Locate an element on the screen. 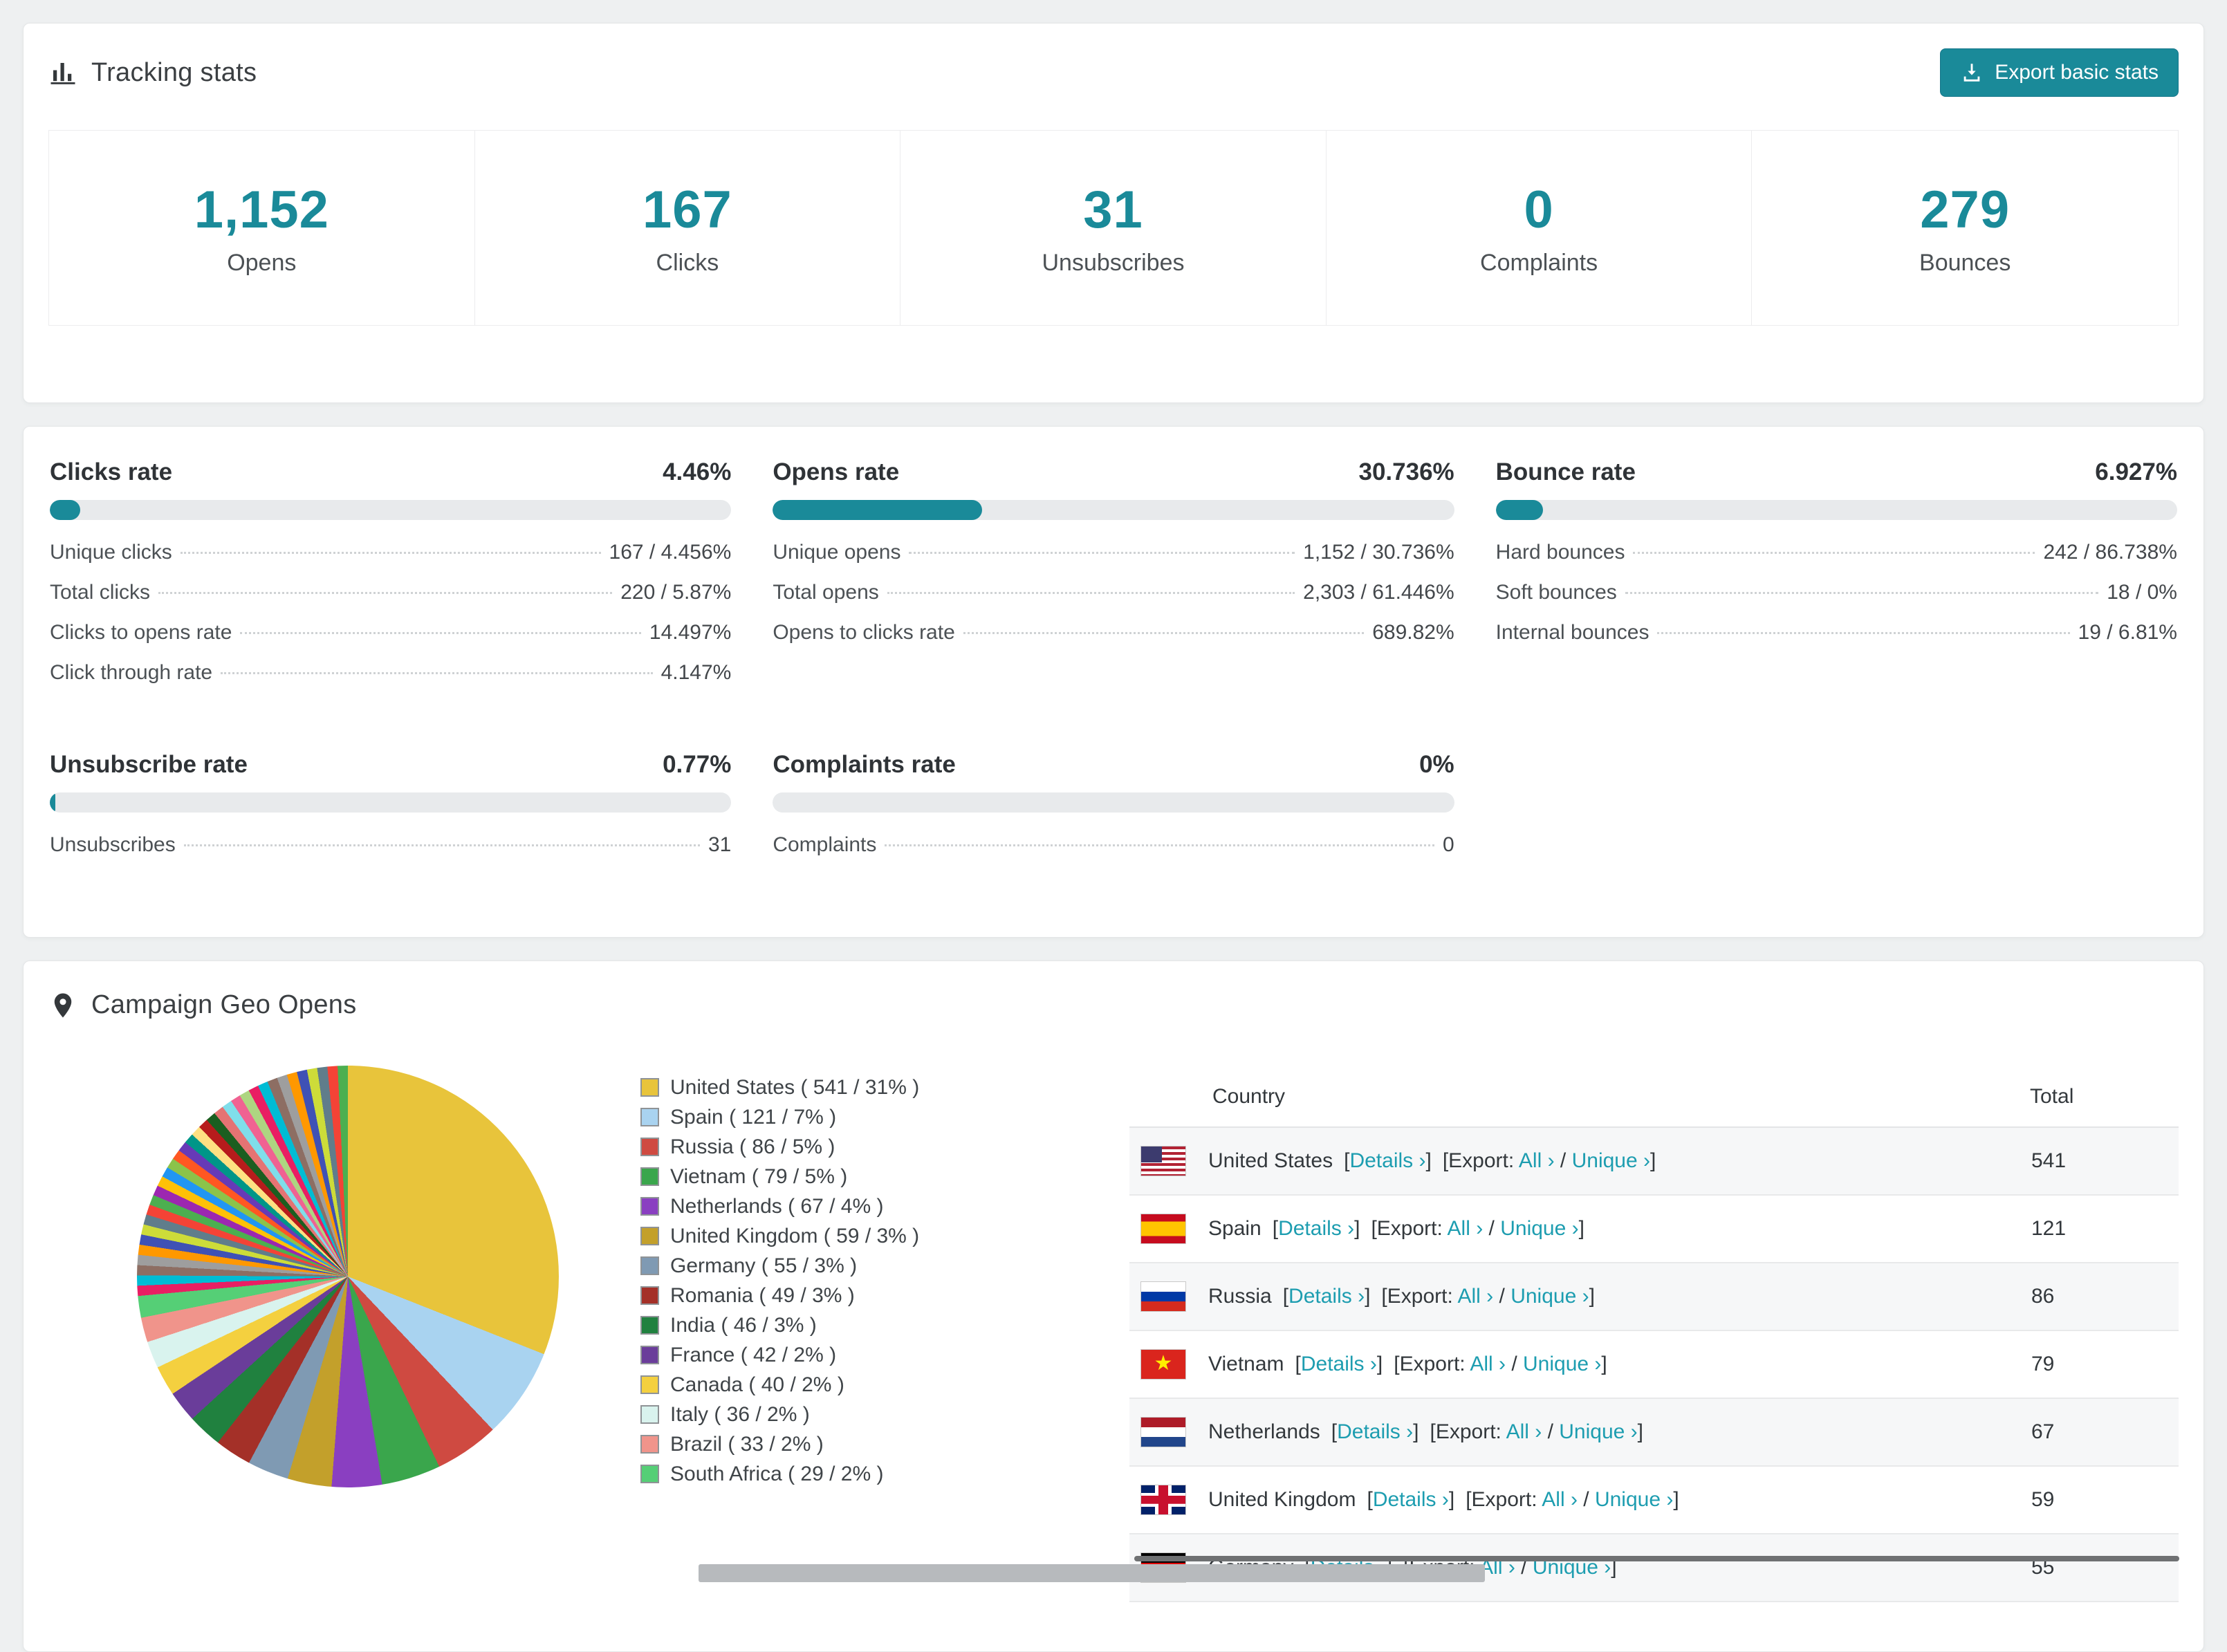  legend-item: United Kingdom ( 59 / 3% ) is located at coordinates (796, 1236).